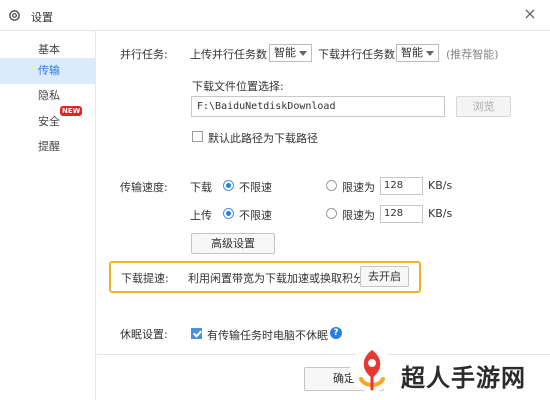  Describe the element at coordinates (42, 17) in the screenshot. I see `window-title: 设置` at that location.